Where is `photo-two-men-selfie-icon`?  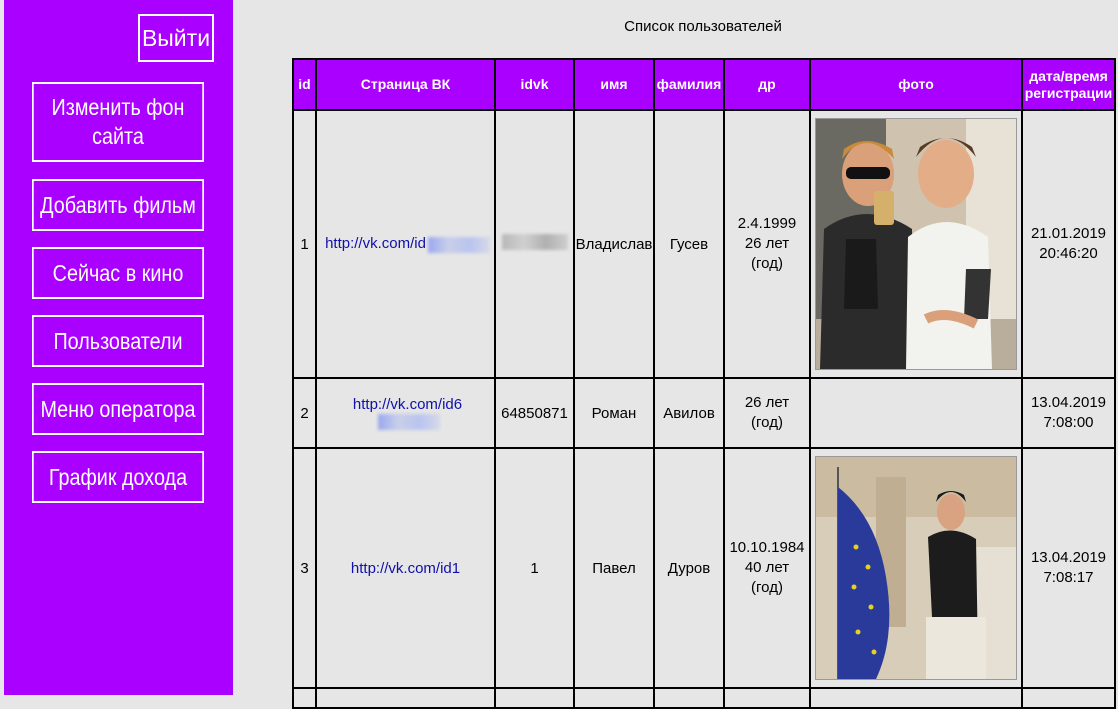 photo-two-men-selfie-icon is located at coordinates (916, 244).